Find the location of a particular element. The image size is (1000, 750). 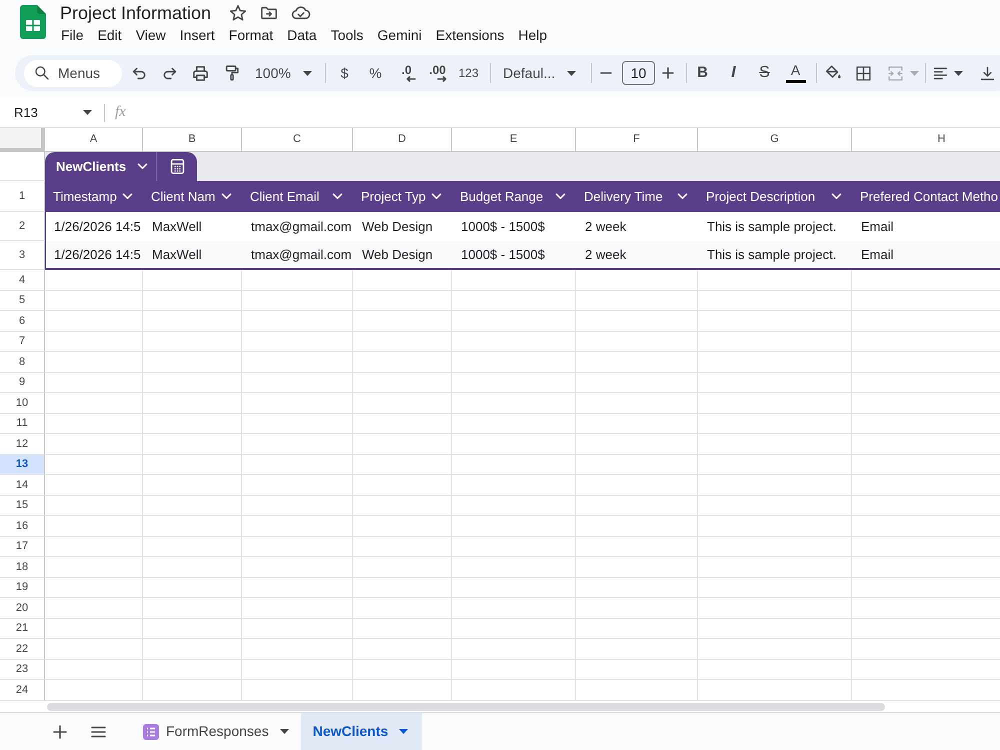

row-number: 24 is located at coordinates (22, 690).